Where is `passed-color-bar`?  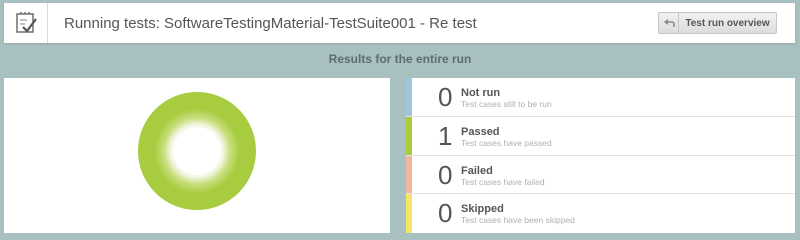 passed-color-bar is located at coordinates (409, 135).